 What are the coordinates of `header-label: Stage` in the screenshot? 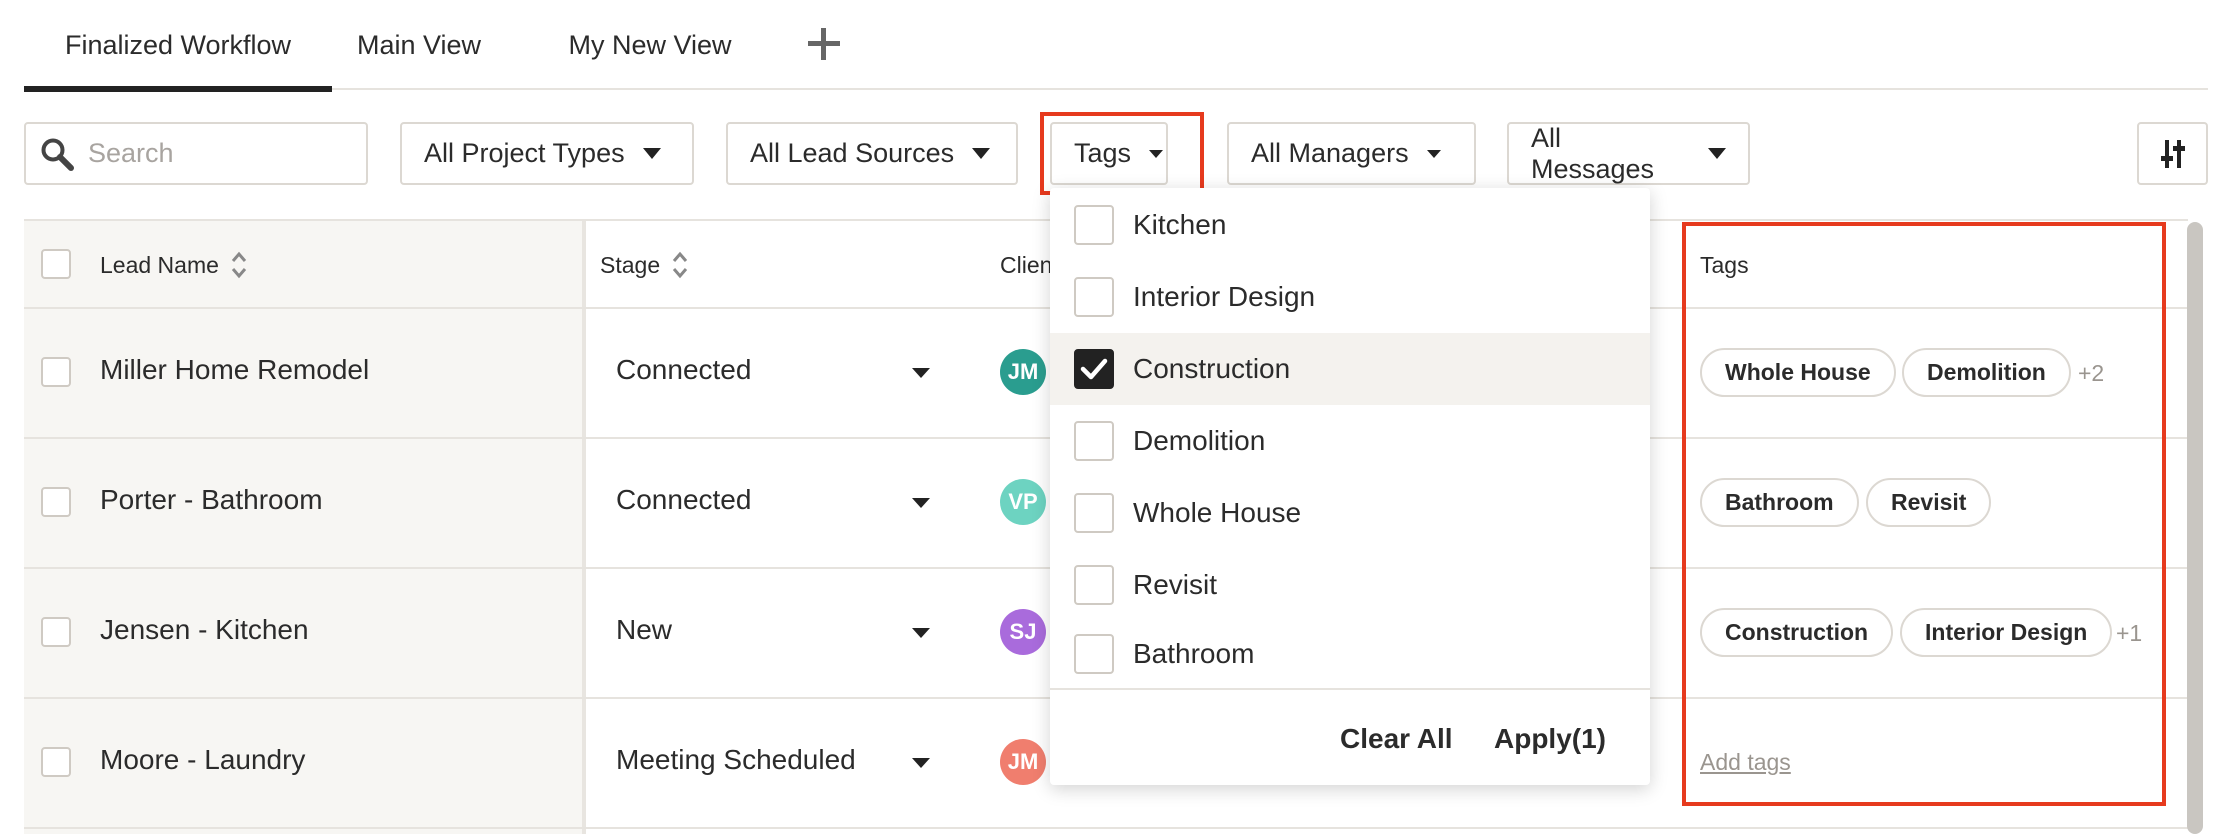 It's located at (630, 264).